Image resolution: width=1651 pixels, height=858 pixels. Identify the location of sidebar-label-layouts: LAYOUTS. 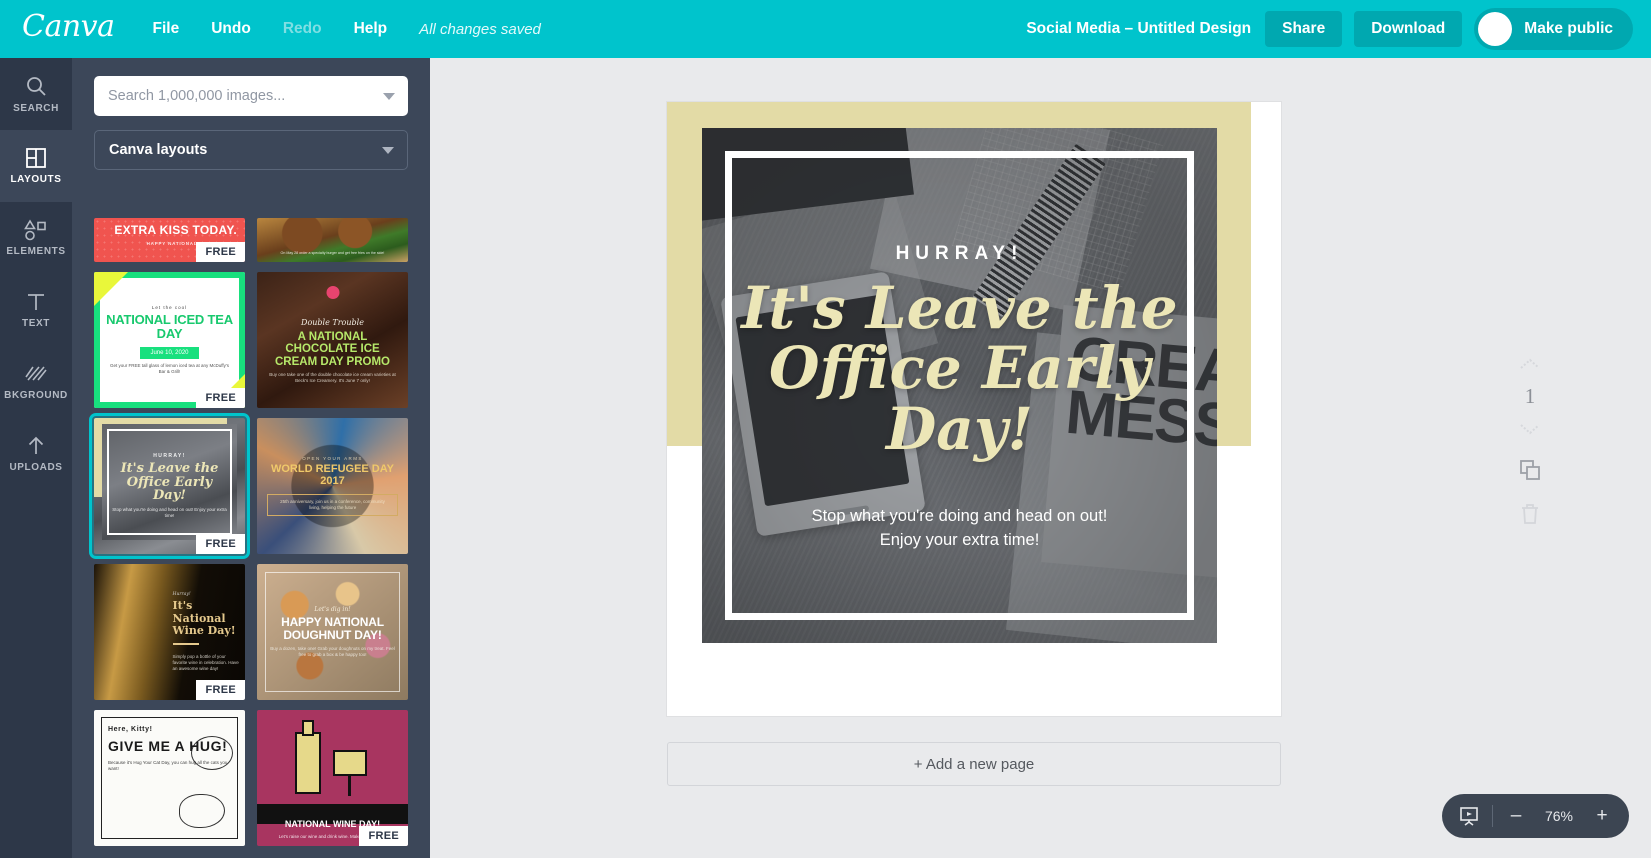
(36, 179).